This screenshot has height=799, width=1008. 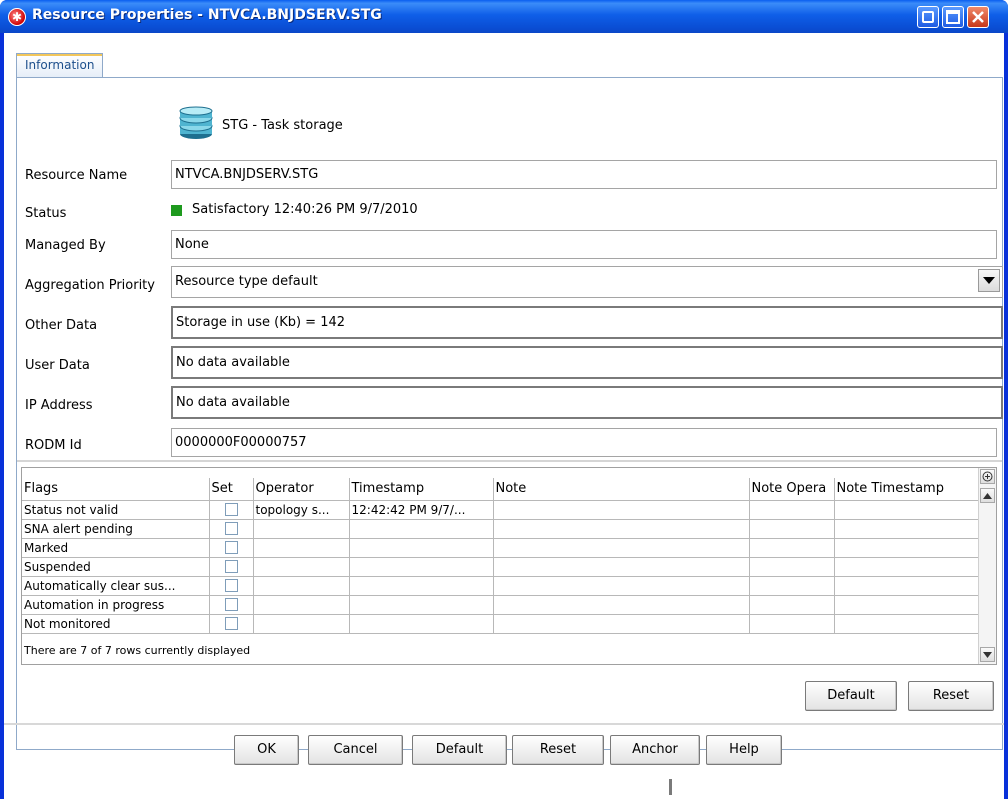 I want to click on column-header-note: Note, so click(x=621, y=489).